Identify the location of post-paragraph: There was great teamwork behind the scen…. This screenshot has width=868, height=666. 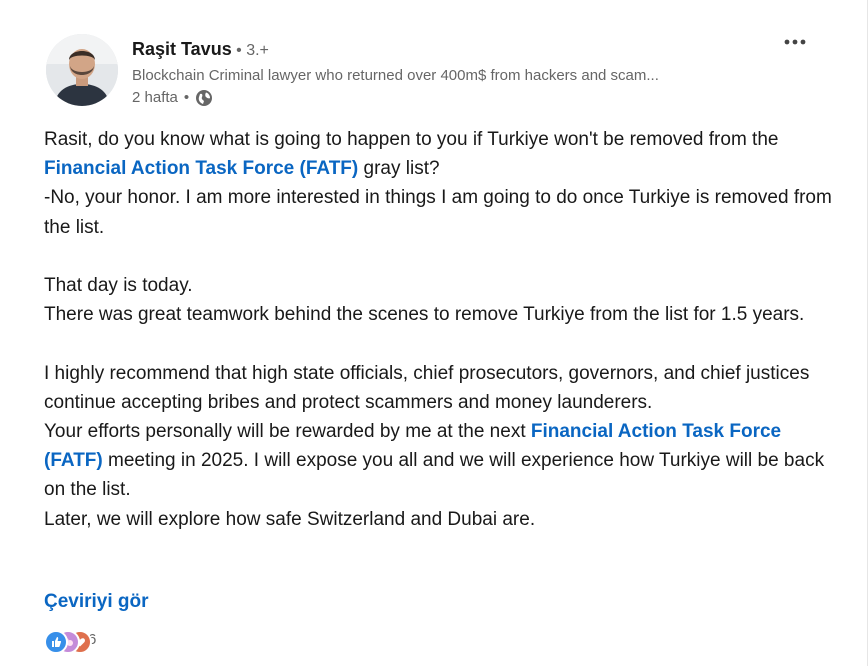
(424, 315).